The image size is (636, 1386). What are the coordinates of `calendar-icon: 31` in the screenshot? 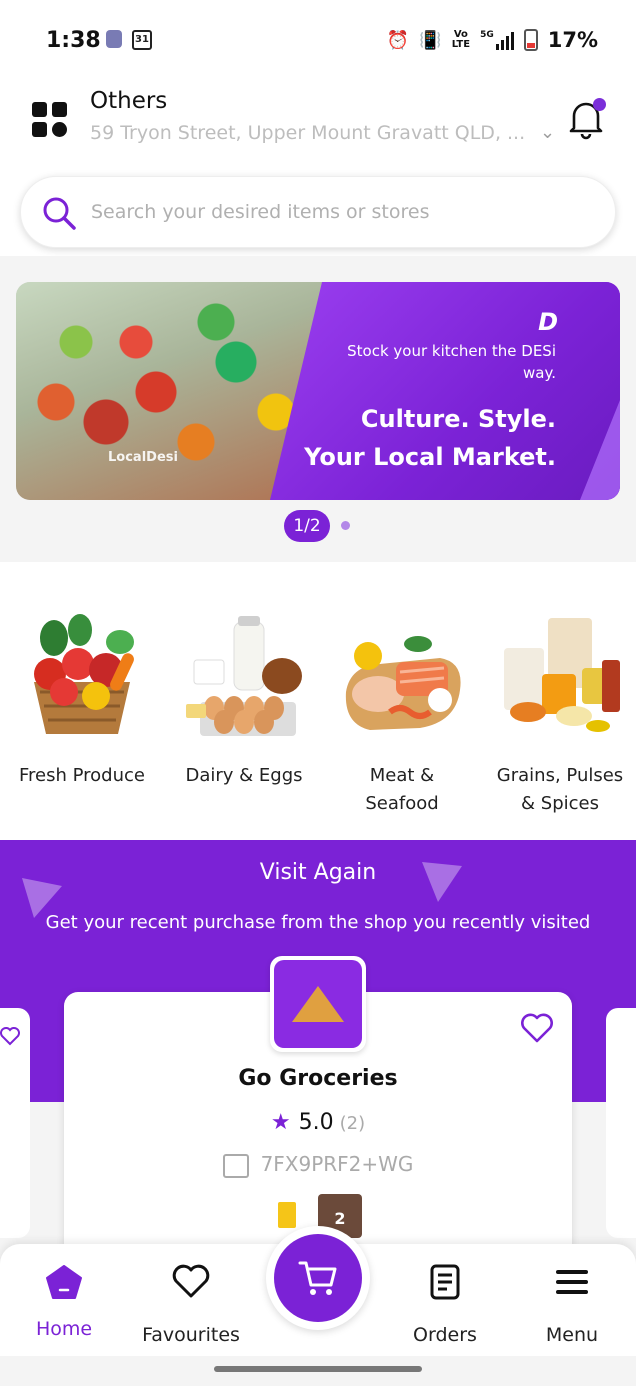 It's located at (142, 40).